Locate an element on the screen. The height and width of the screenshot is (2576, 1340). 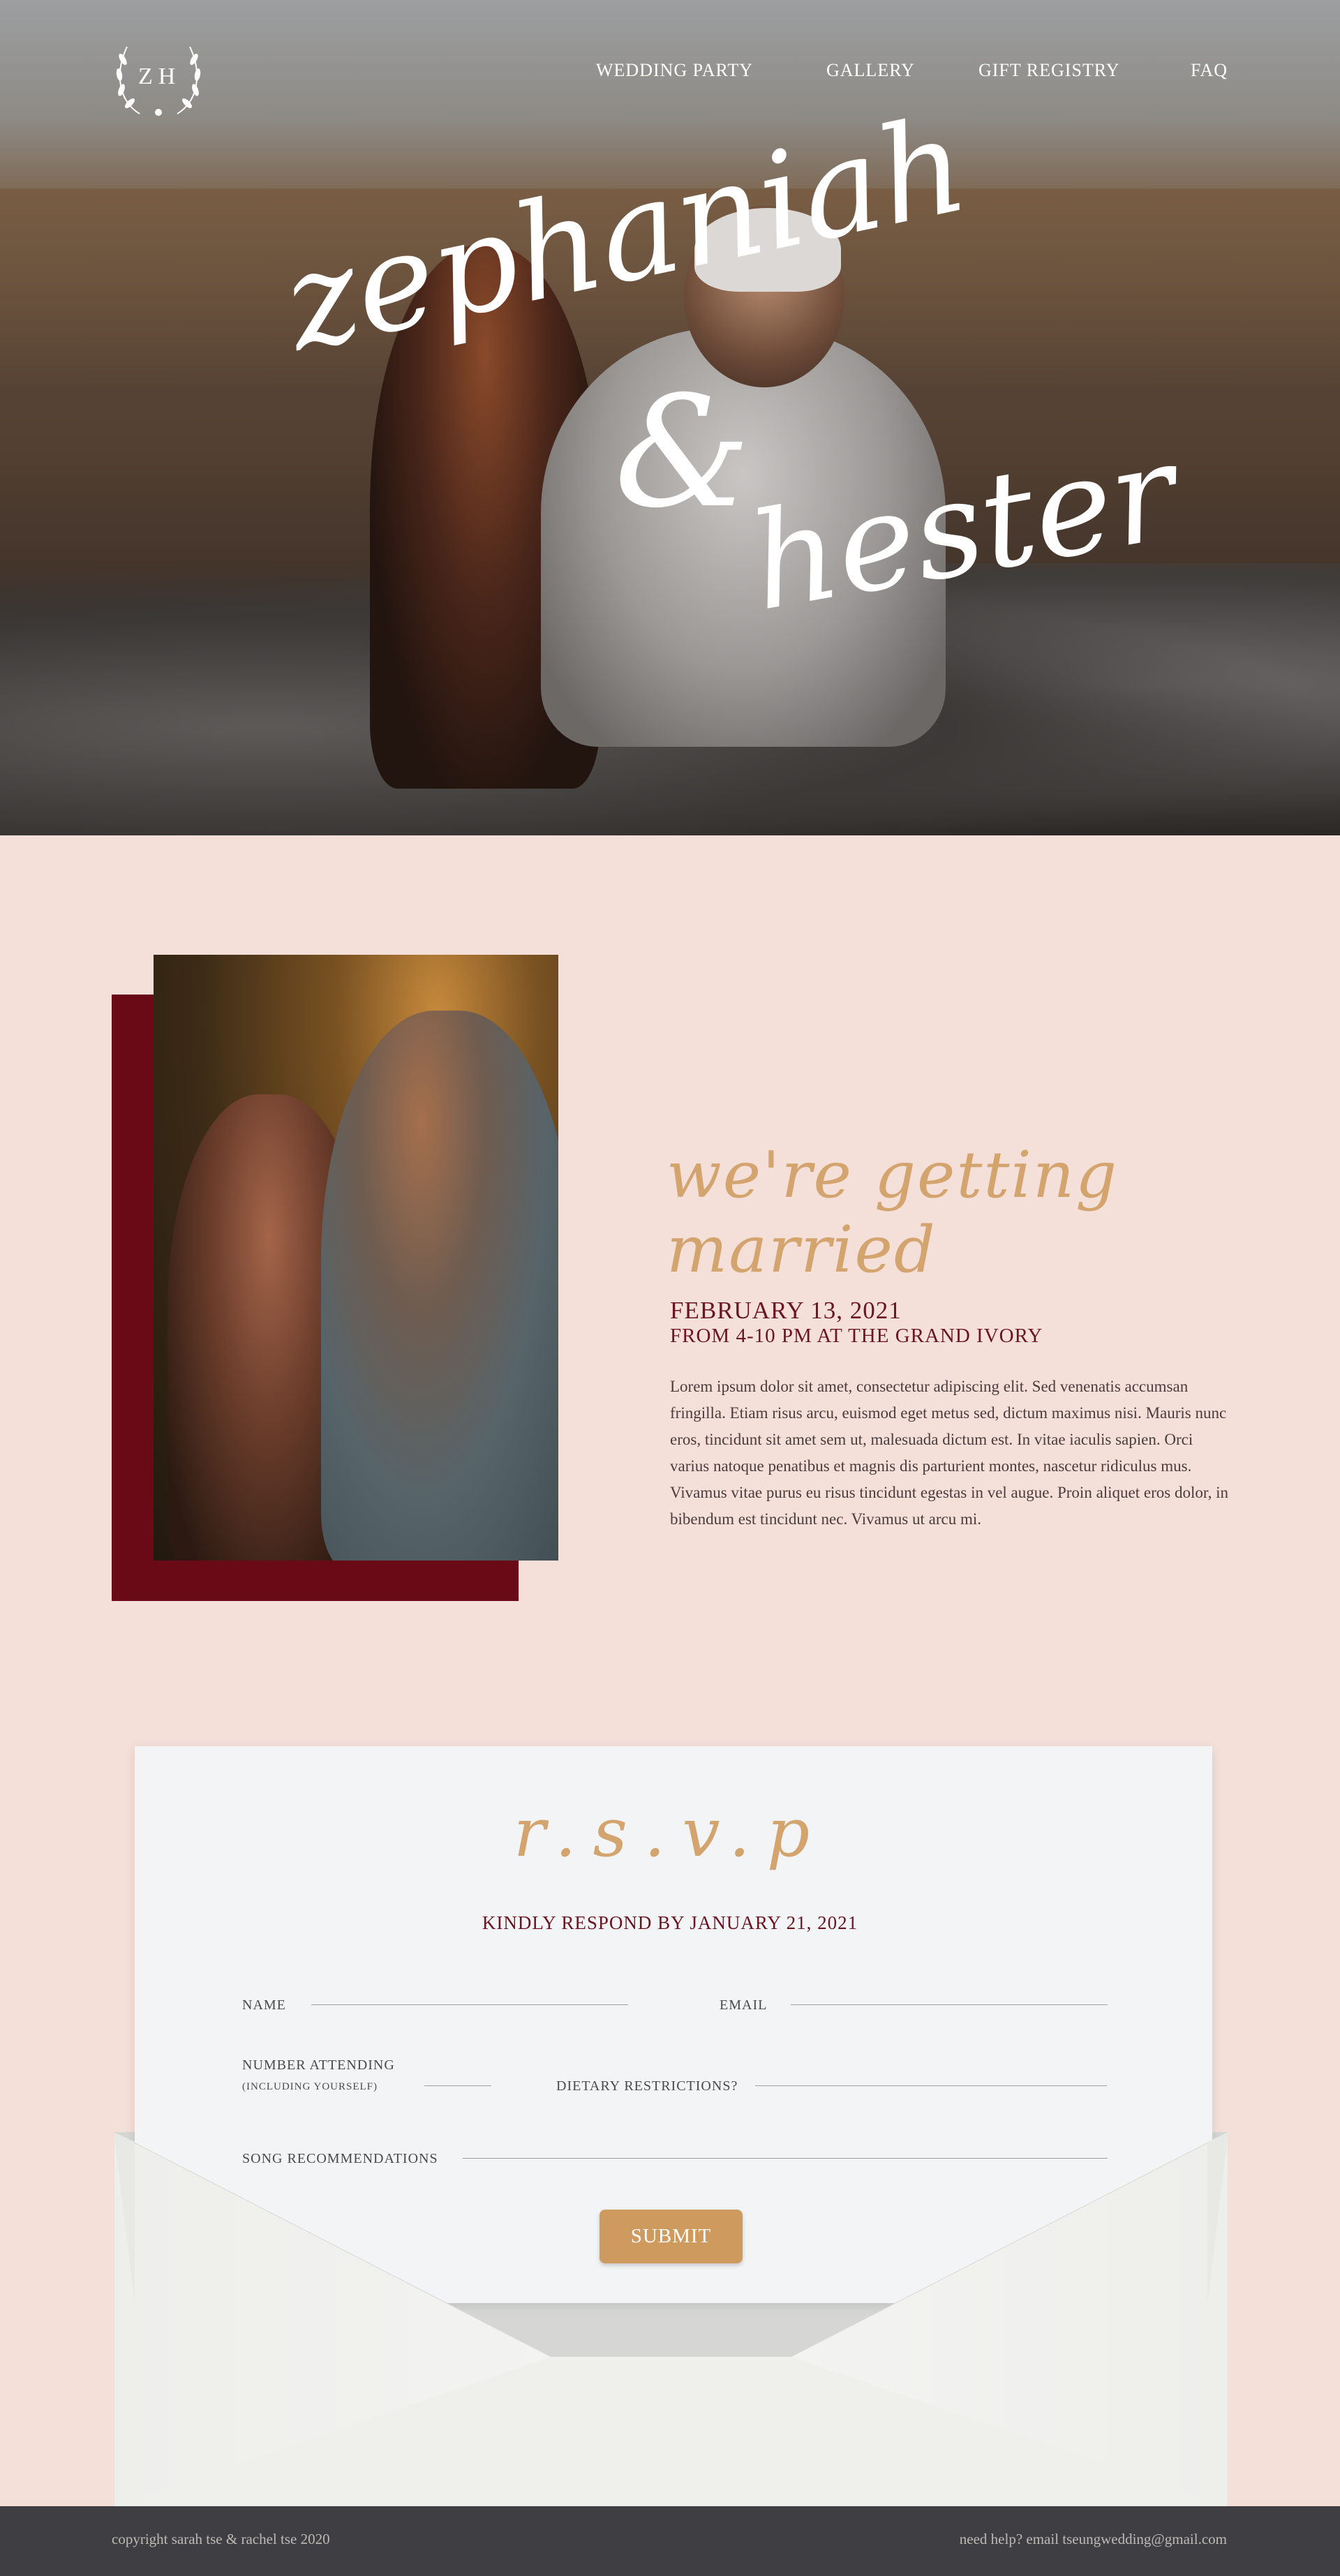
monogram-letters: ZH is located at coordinates (159, 76).